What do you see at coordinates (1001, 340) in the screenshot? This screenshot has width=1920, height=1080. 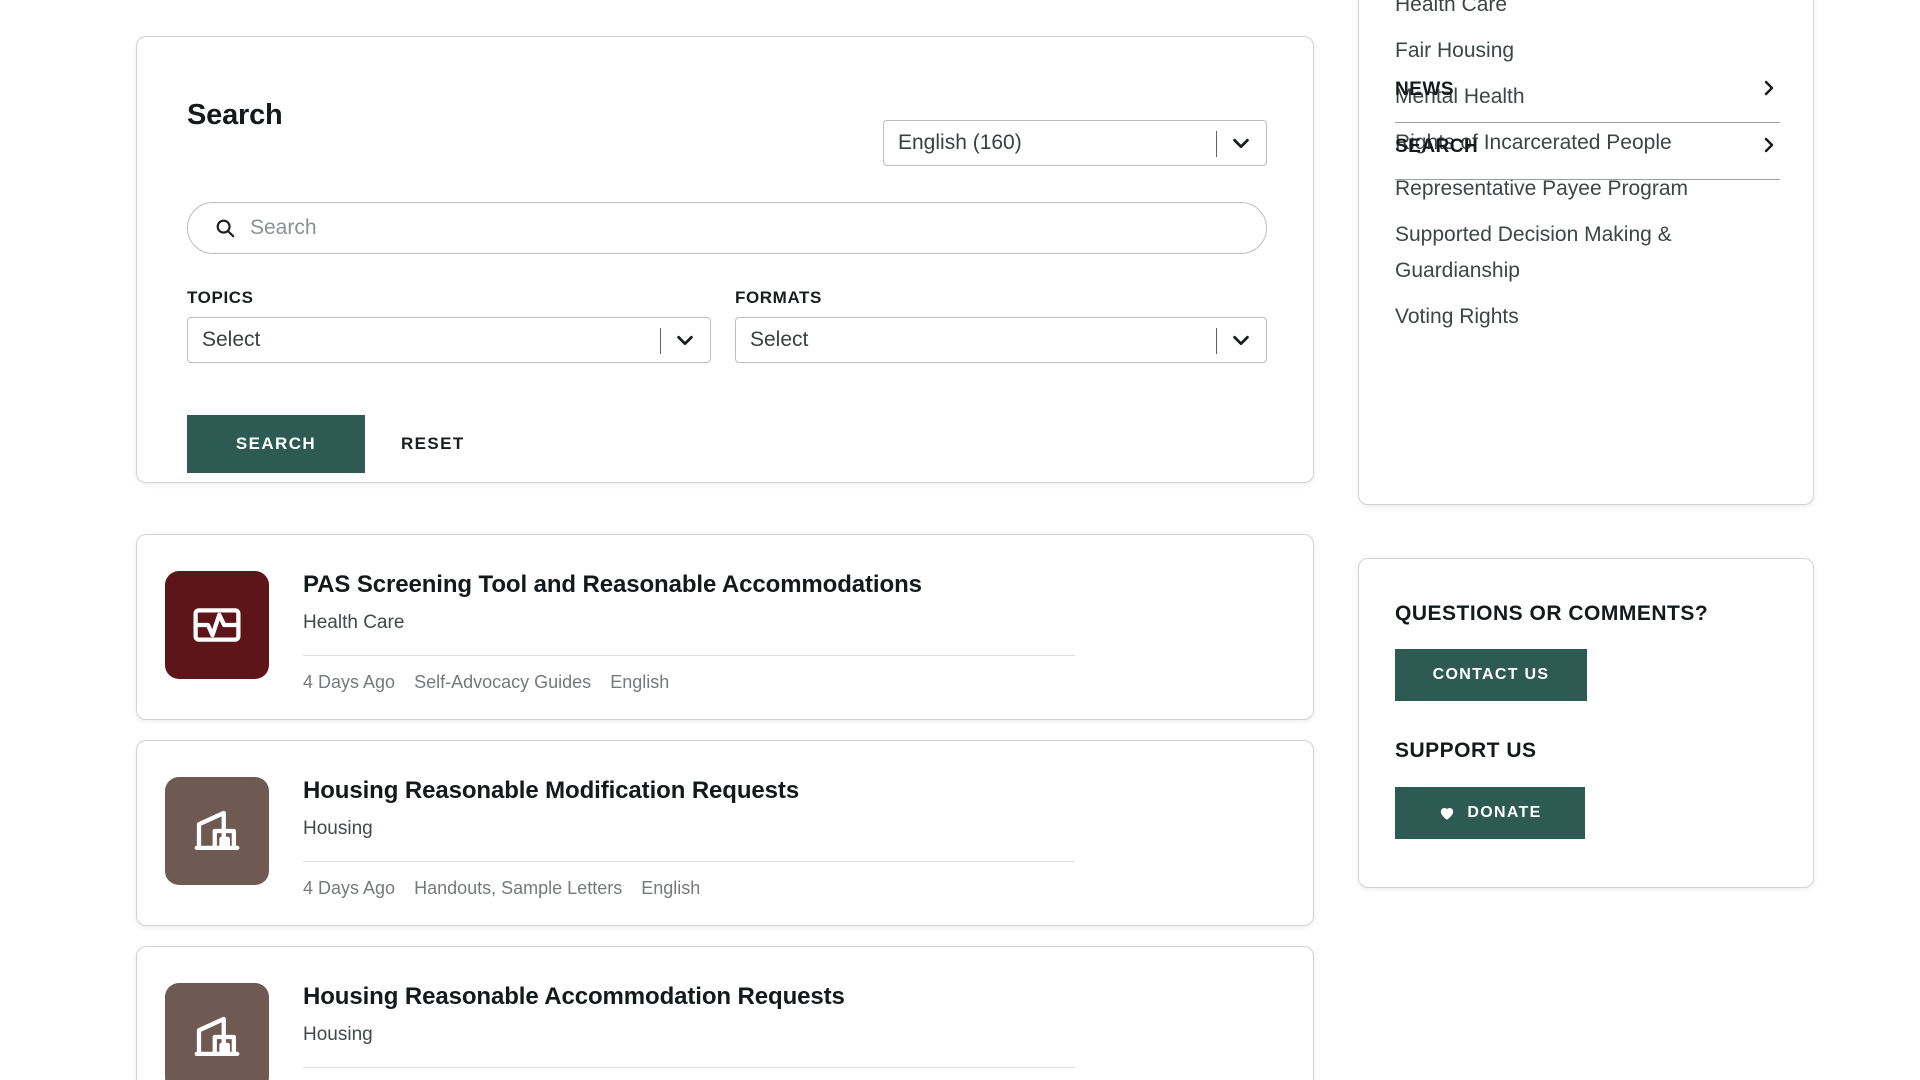 I see `formats-select: Select` at bounding box center [1001, 340].